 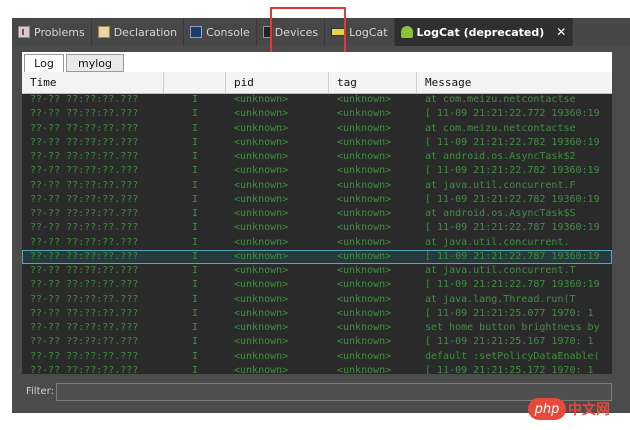 What do you see at coordinates (338, 32) in the screenshot?
I see `logcat-icon` at bounding box center [338, 32].